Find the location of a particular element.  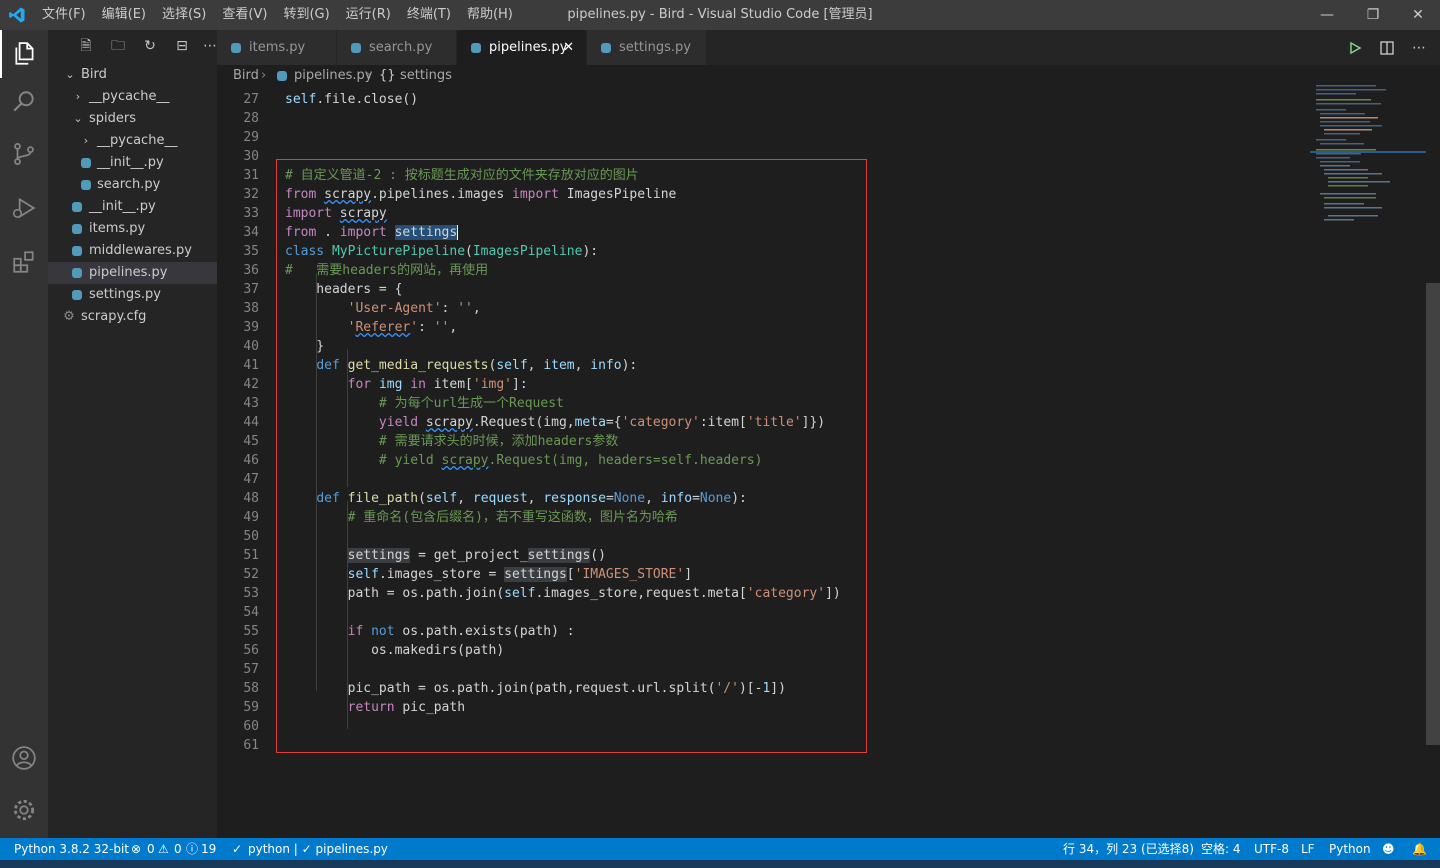

file-search: search.py is located at coordinates (132, 185).